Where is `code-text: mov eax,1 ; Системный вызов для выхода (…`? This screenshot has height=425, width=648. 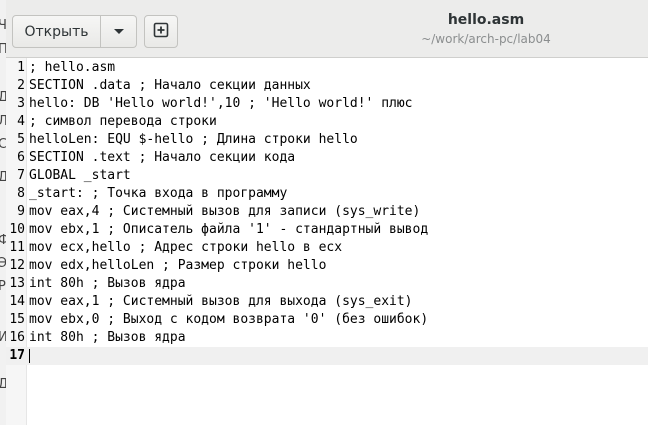
code-text: mov eax,1 ; Системный вызов для выхода (… is located at coordinates (221, 301).